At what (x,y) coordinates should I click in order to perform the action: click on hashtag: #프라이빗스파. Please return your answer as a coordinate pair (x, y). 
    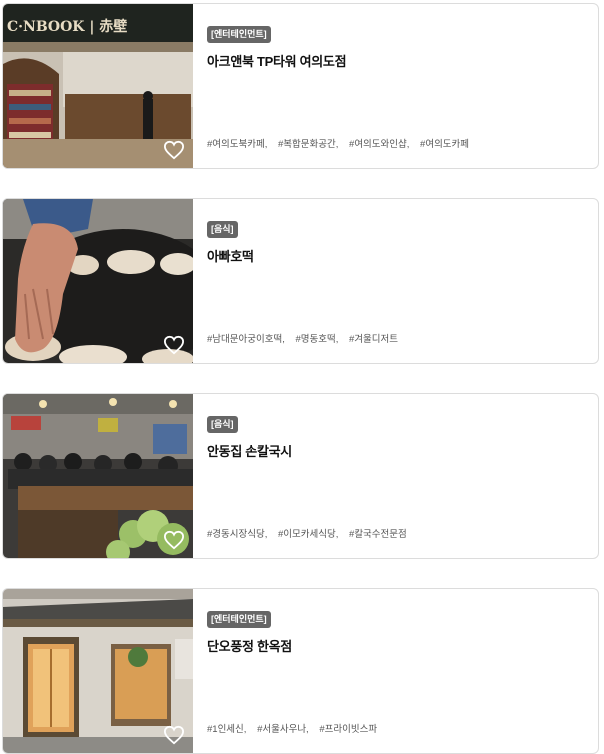
    Looking at the image, I should click on (348, 729).